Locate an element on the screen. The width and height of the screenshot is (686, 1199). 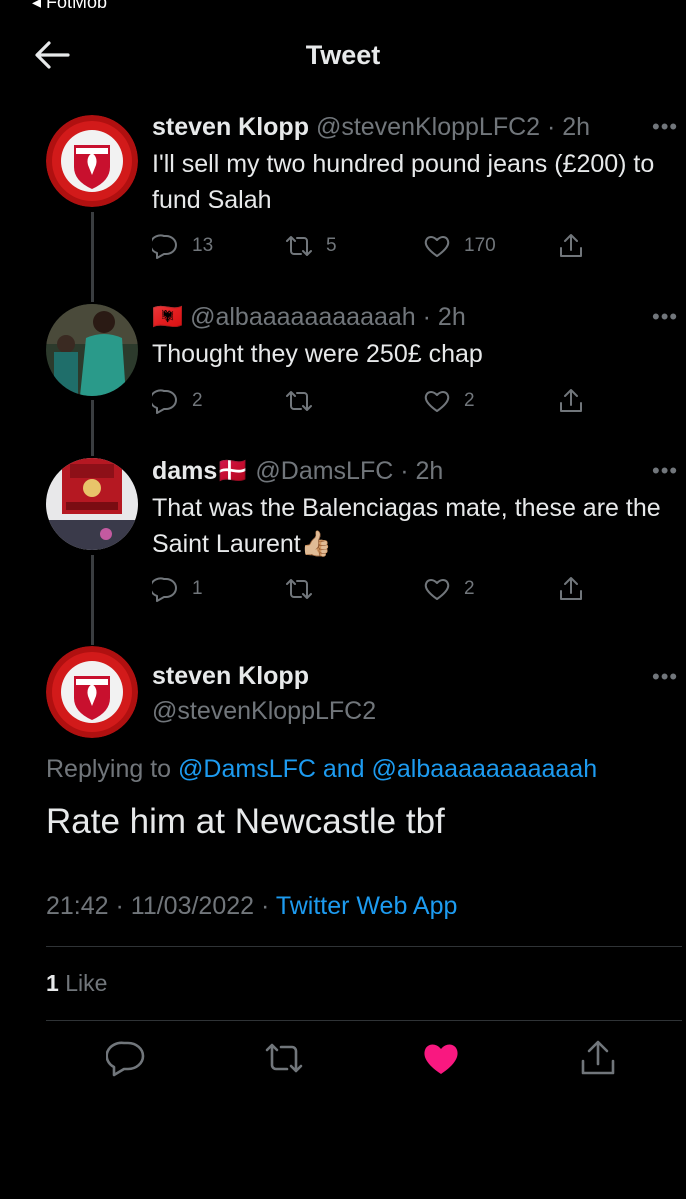
like-total: 1 is located at coordinates (52, 983).